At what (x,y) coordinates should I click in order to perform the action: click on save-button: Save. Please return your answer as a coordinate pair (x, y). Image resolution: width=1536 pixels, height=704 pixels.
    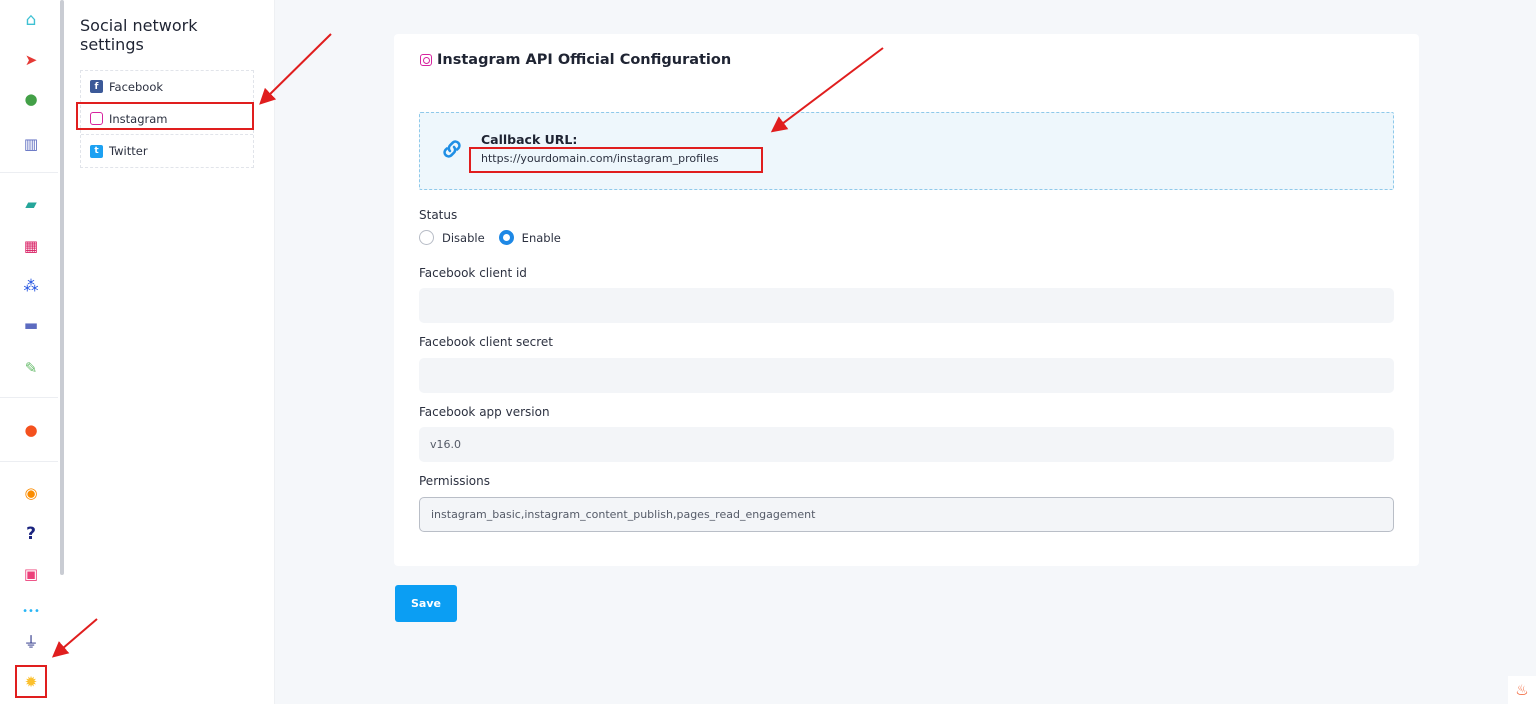
    Looking at the image, I should click on (426, 603).